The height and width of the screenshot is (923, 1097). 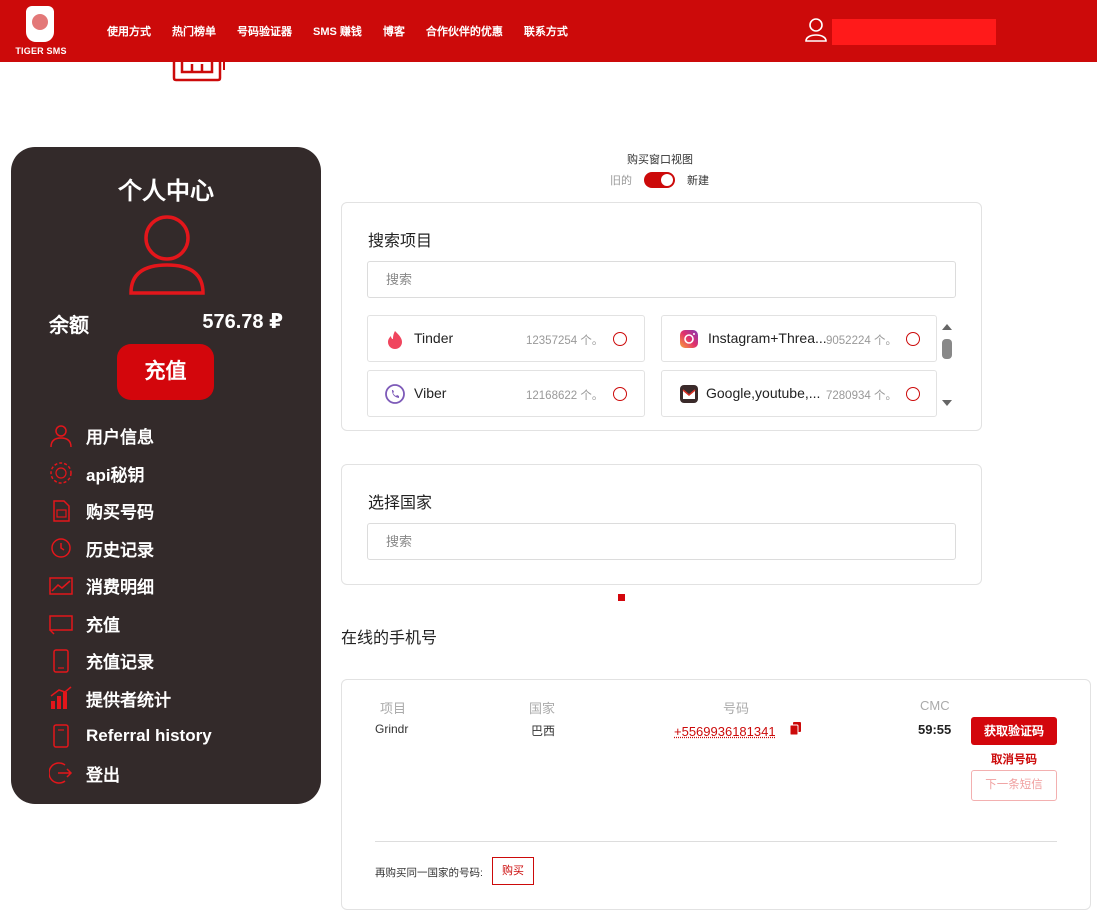 I want to click on nav-link-partner-offers: 合作伙伴的优惠, so click(x=464, y=31).